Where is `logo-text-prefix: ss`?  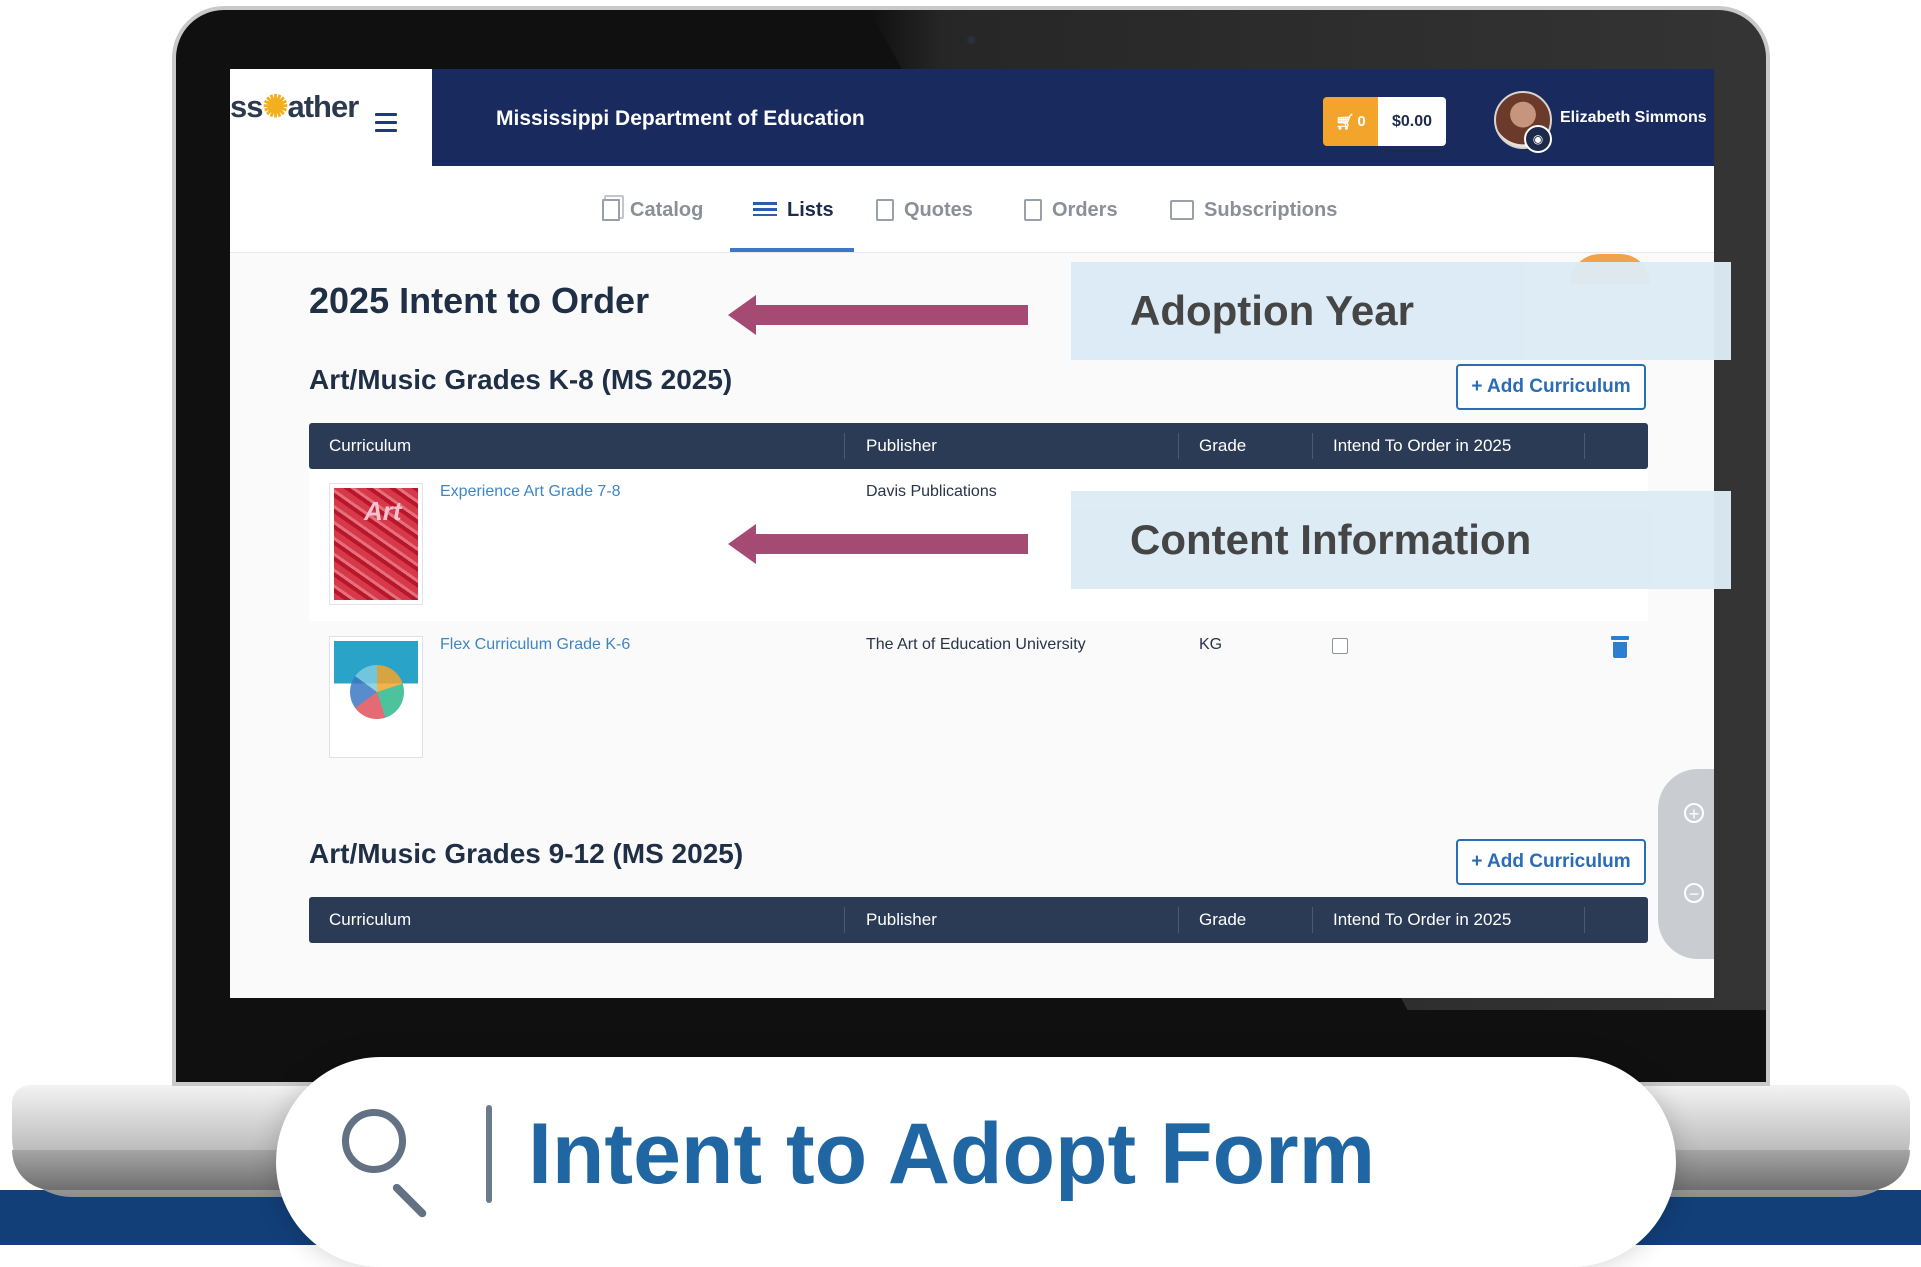 logo-text-prefix: ss is located at coordinates (246, 106).